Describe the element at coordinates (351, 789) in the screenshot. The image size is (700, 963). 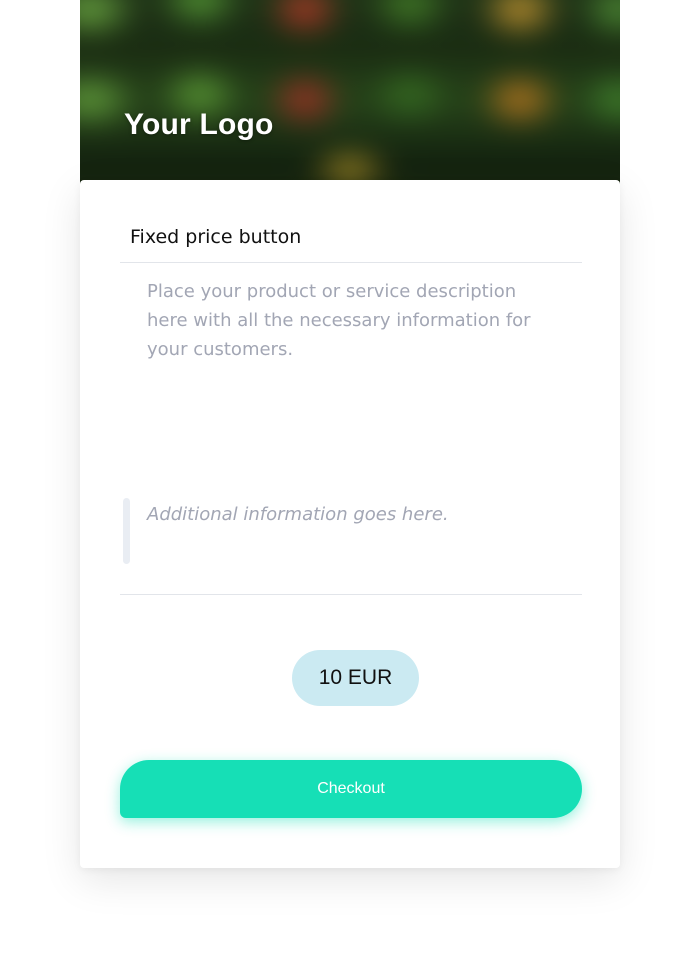
I see `checkout-button: Checkout` at that location.